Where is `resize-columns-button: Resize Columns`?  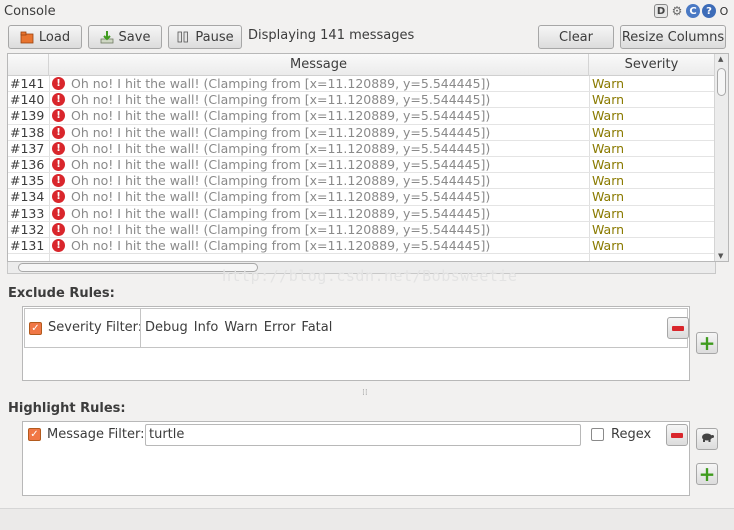
resize-columns-button: Resize Columns is located at coordinates (673, 37).